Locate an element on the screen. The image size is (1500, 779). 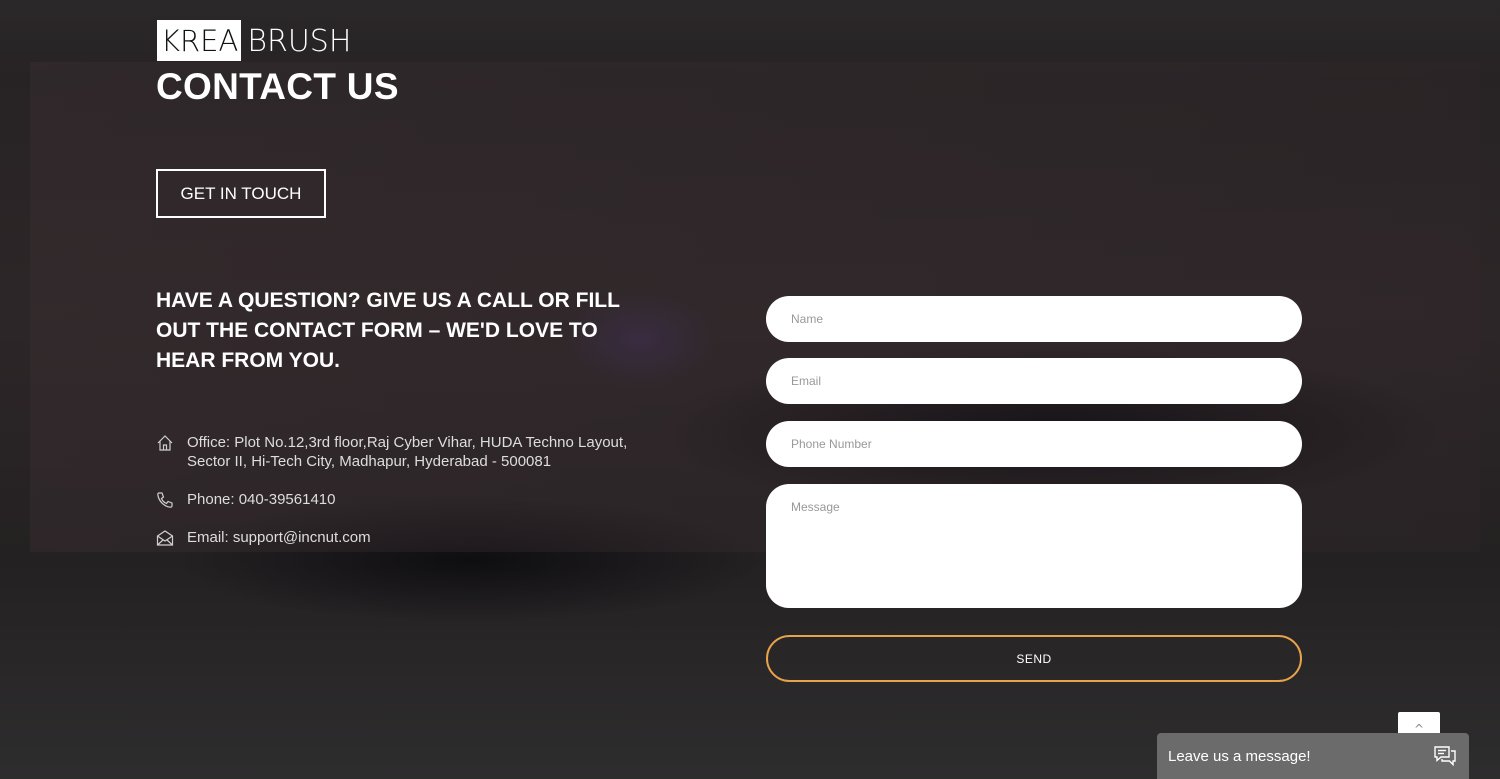
send-button: SEND is located at coordinates (1034, 658).